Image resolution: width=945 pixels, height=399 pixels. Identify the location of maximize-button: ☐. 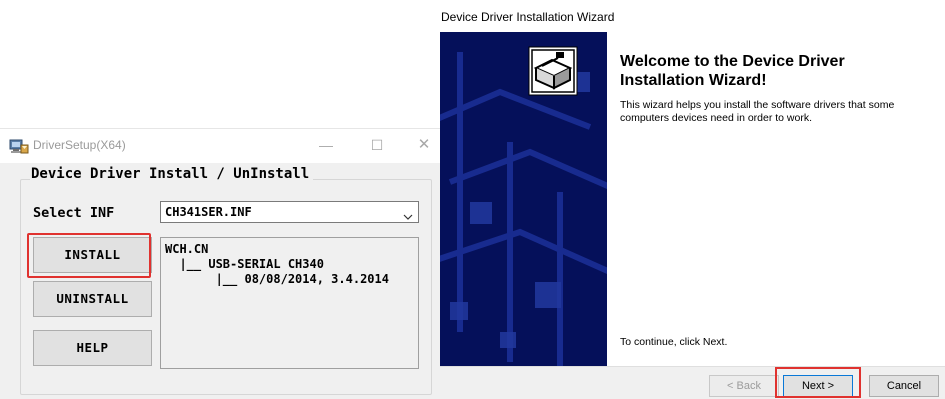
(377, 145).